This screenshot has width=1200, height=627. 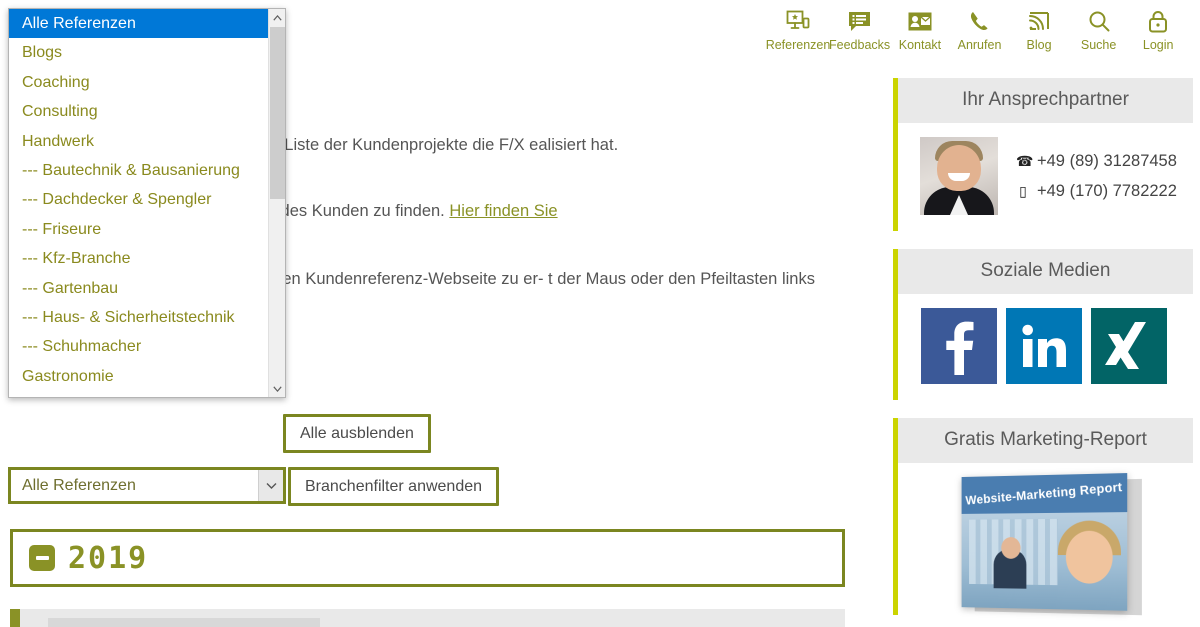 I want to click on report-title-band: Website-Marketing Report, so click(x=1044, y=493).